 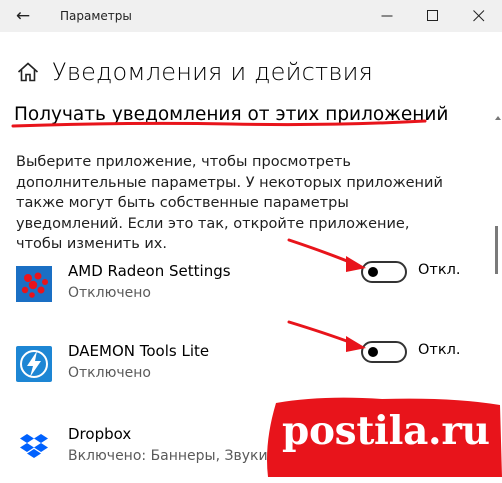 What do you see at coordinates (496, 250) in the screenshot?
I see `scrollbar-thumb` at bounding box center [496, 250].